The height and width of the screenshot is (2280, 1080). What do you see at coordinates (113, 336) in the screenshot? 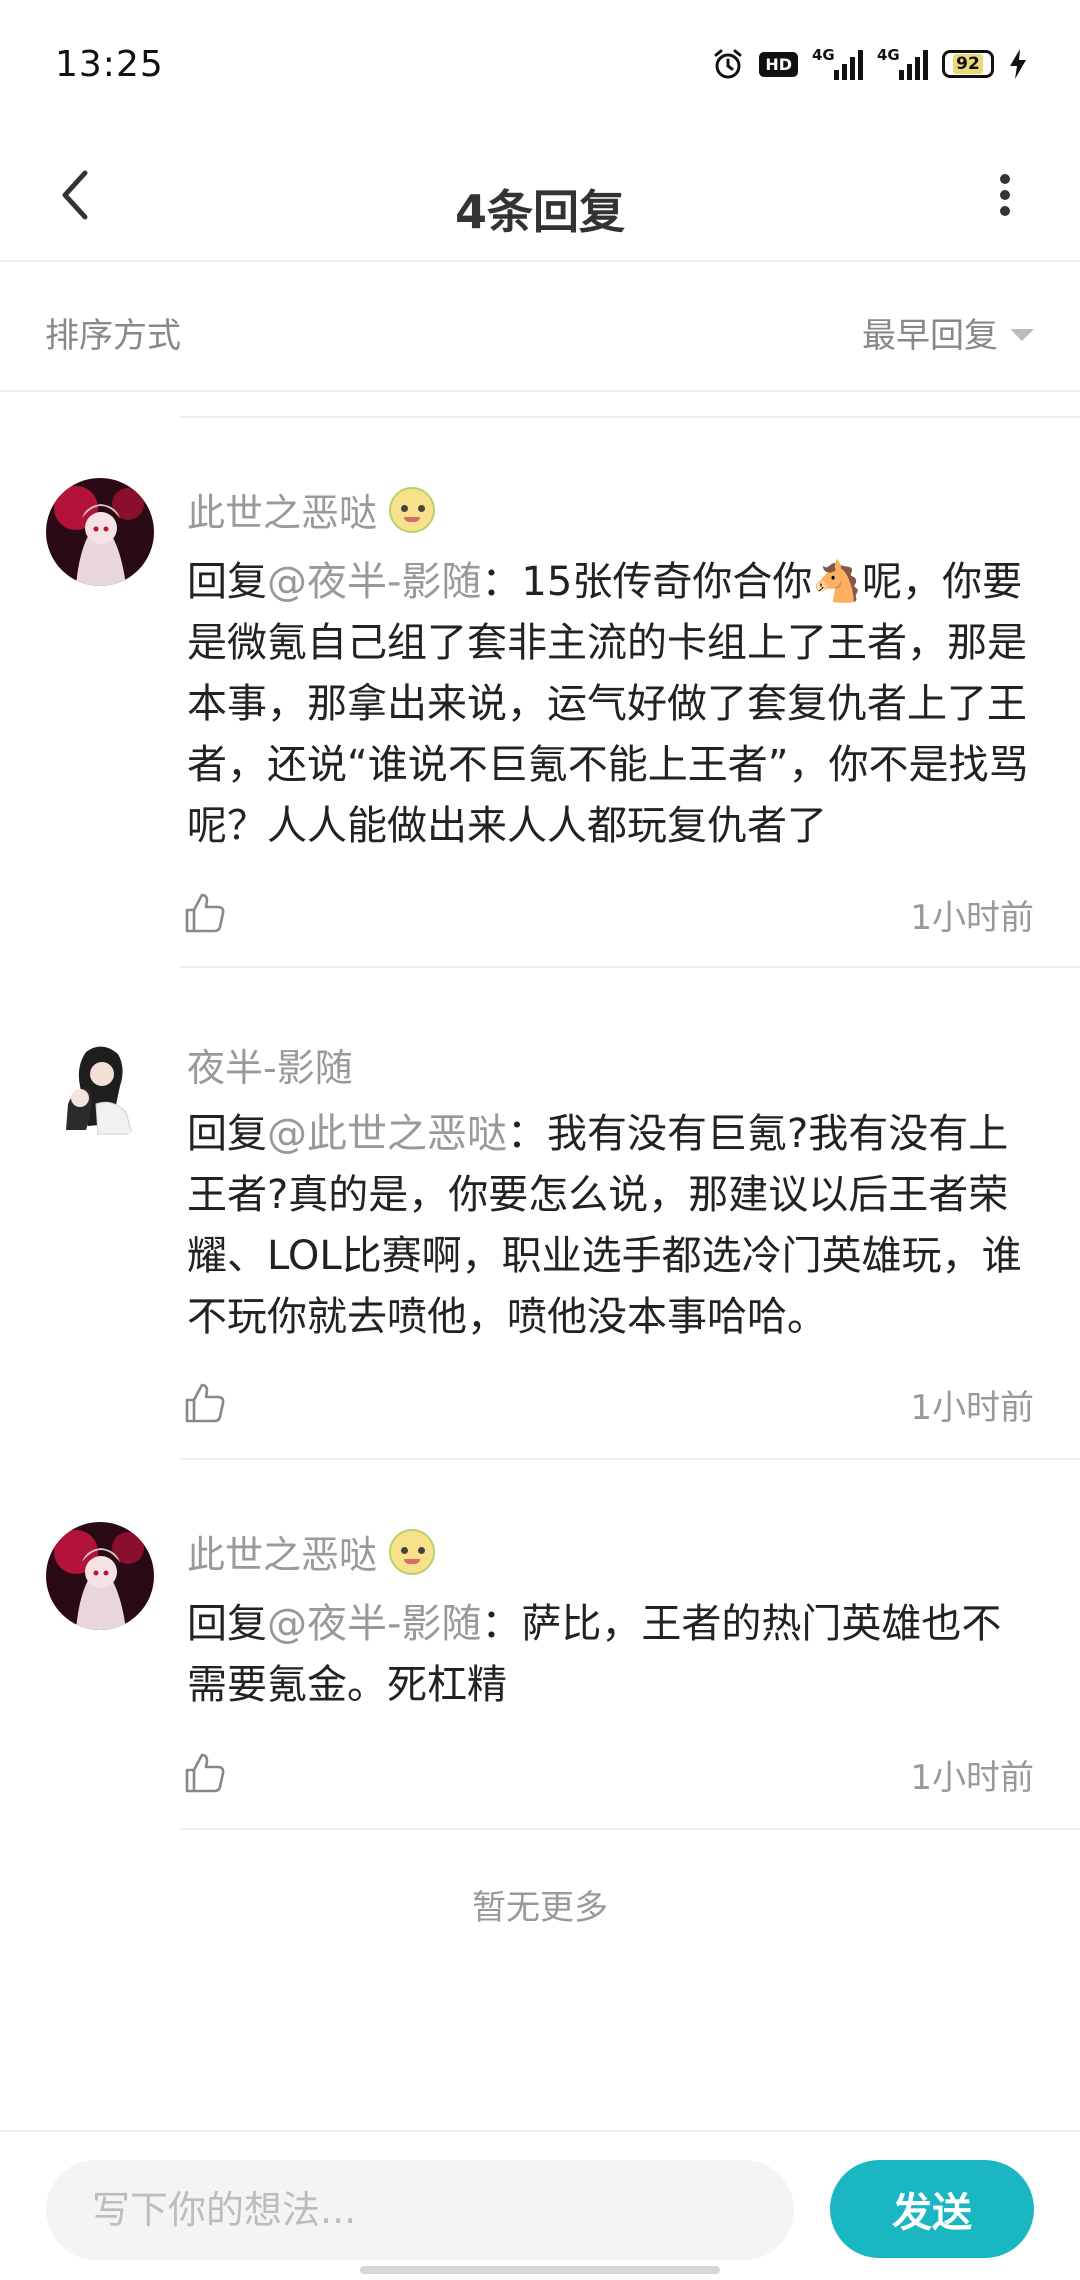
I see `sort-label: 排序方式` at bounding box center [113, 336].